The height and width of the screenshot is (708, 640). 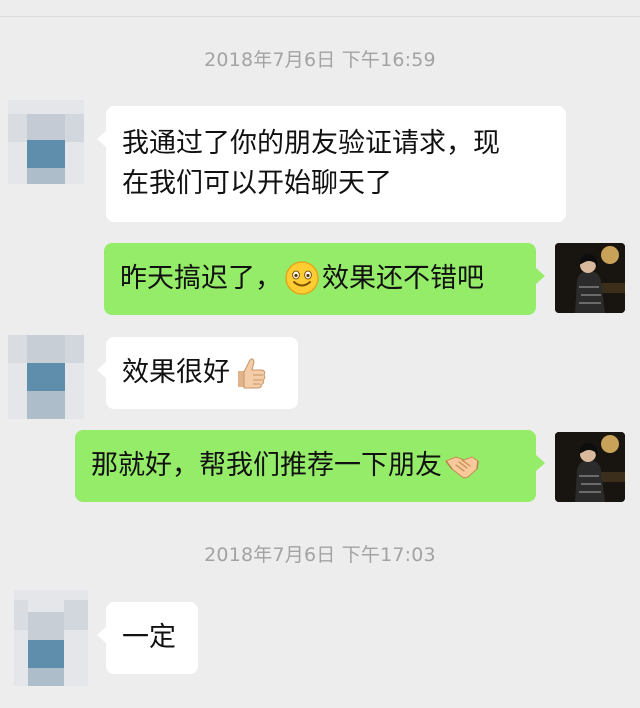 What do you see at coordinates (302, 277) in the screenshot?
I see `smile-emoji-icon` at bounding box center [302, 277].